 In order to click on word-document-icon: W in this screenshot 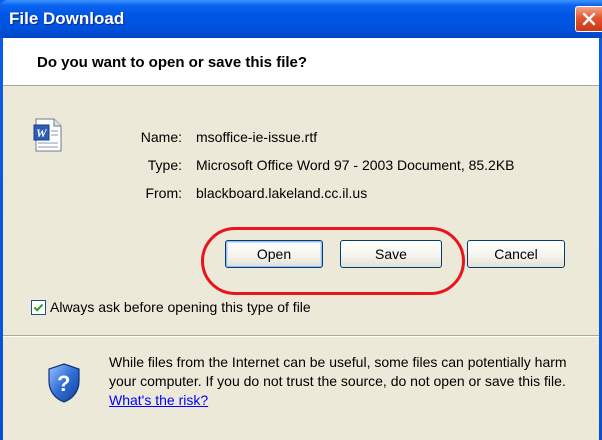, I will do `click(47, 135)`.